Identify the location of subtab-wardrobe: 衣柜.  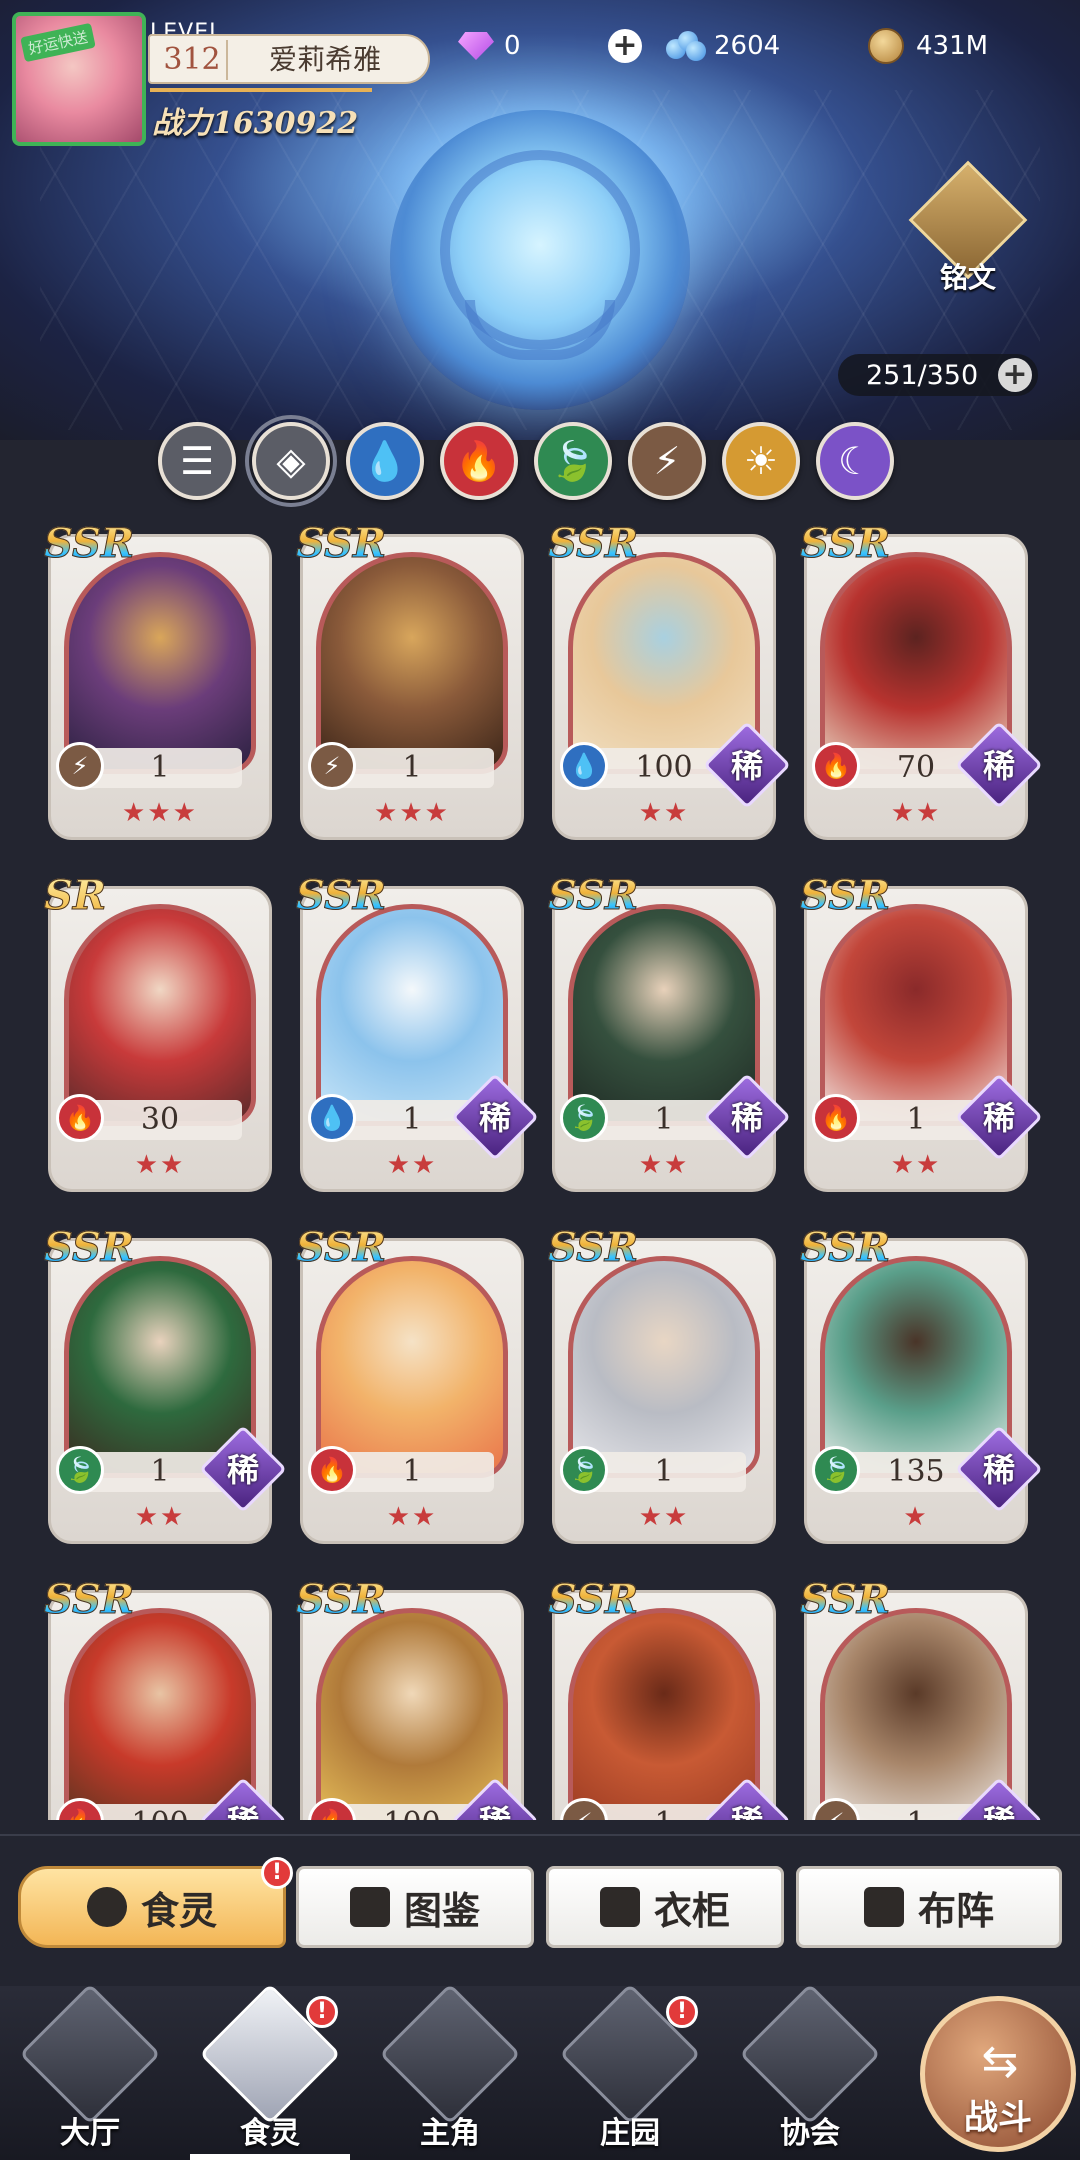
(665, 1907).